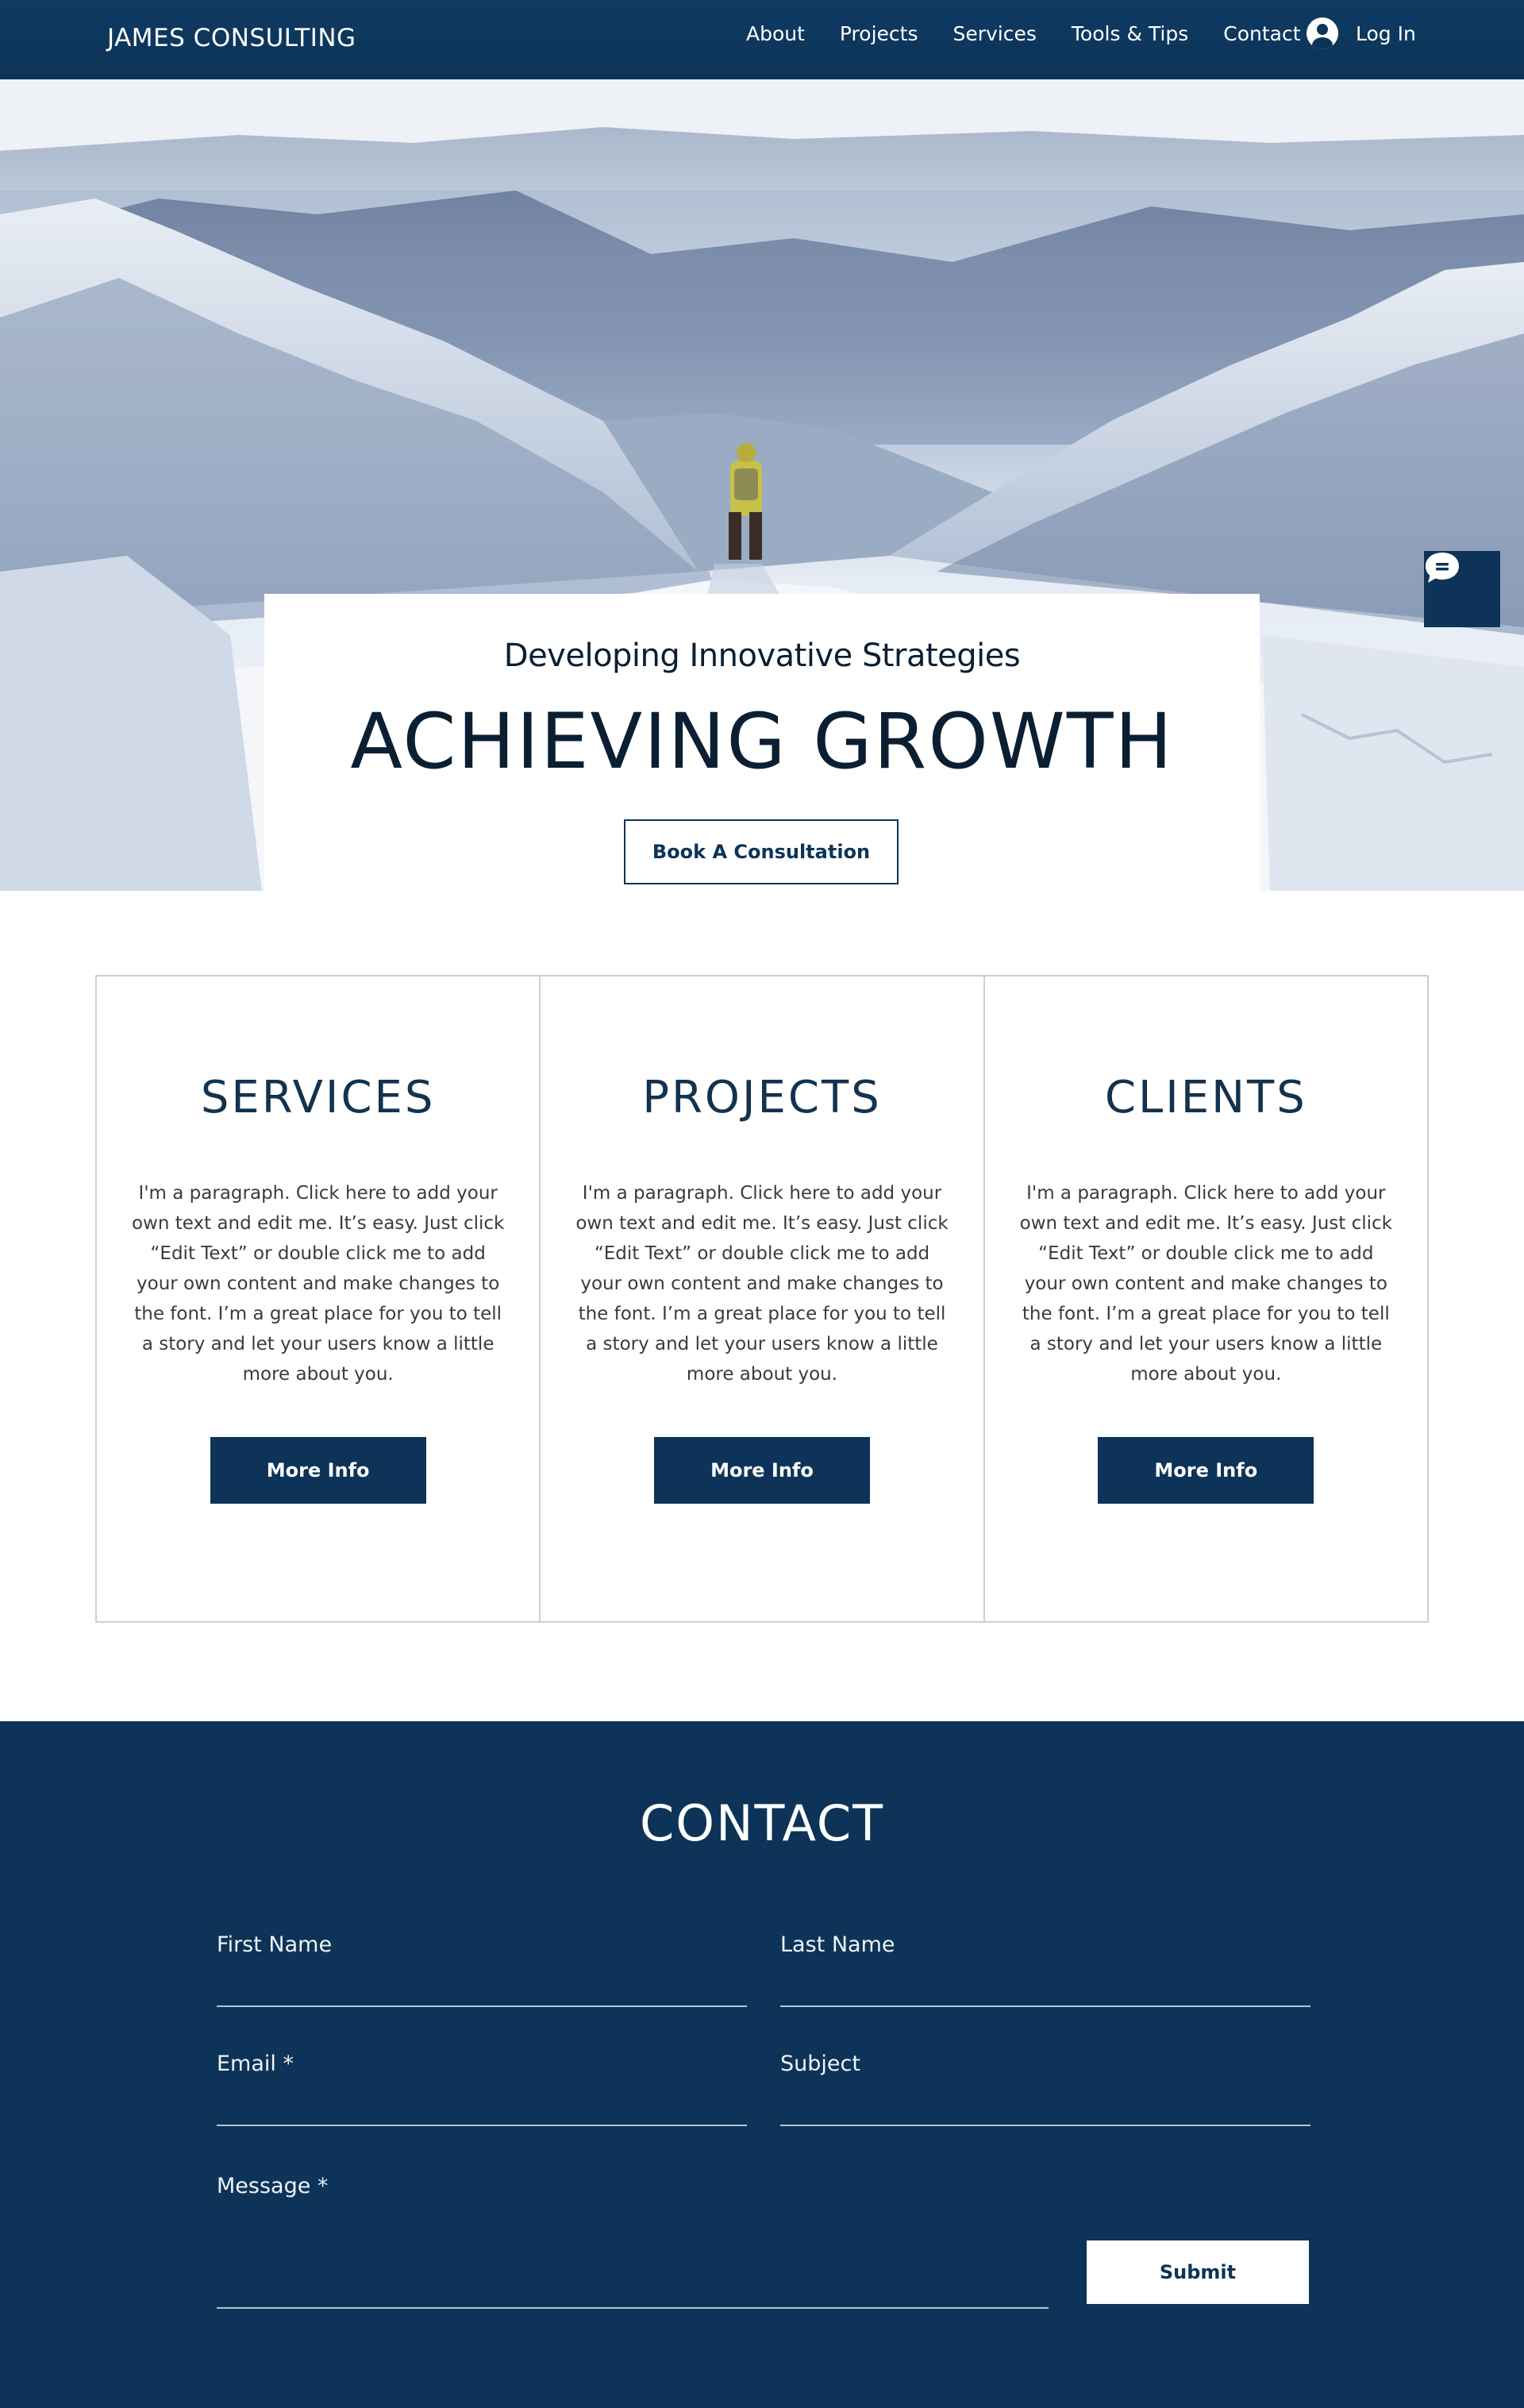 This screenshot has height=2408, width=1524. Describe the element at coordinates (1045, 2089) in the screenshot. I see `subject-field: Subject` at that location.